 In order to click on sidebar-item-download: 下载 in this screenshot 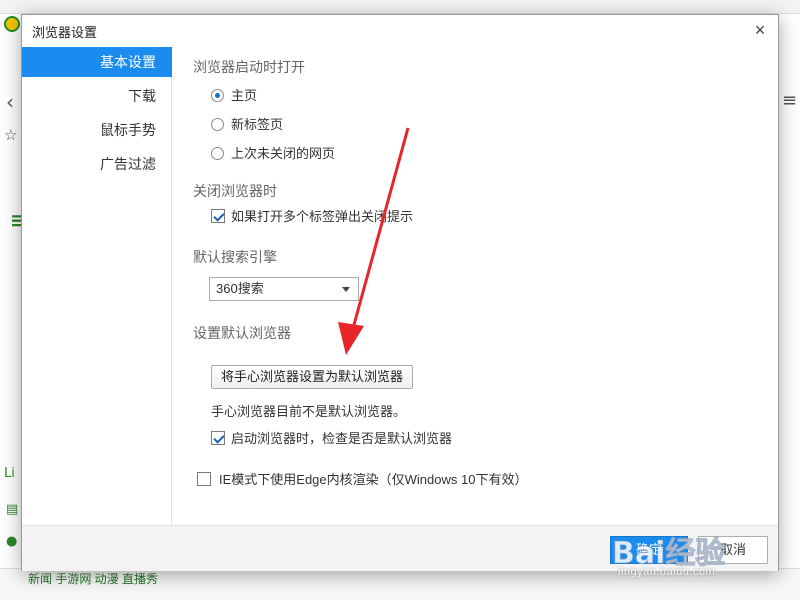, I will do `click(97, 96)`.